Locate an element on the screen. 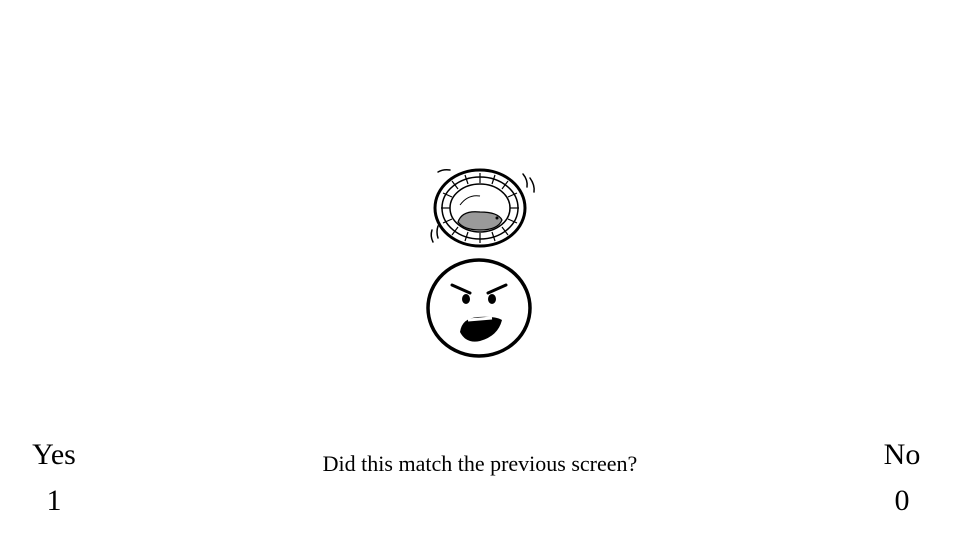 The height and width of the screenshot is (540, 960). question-text: Did this match the previous screen? is located at coordinates (480, 463).